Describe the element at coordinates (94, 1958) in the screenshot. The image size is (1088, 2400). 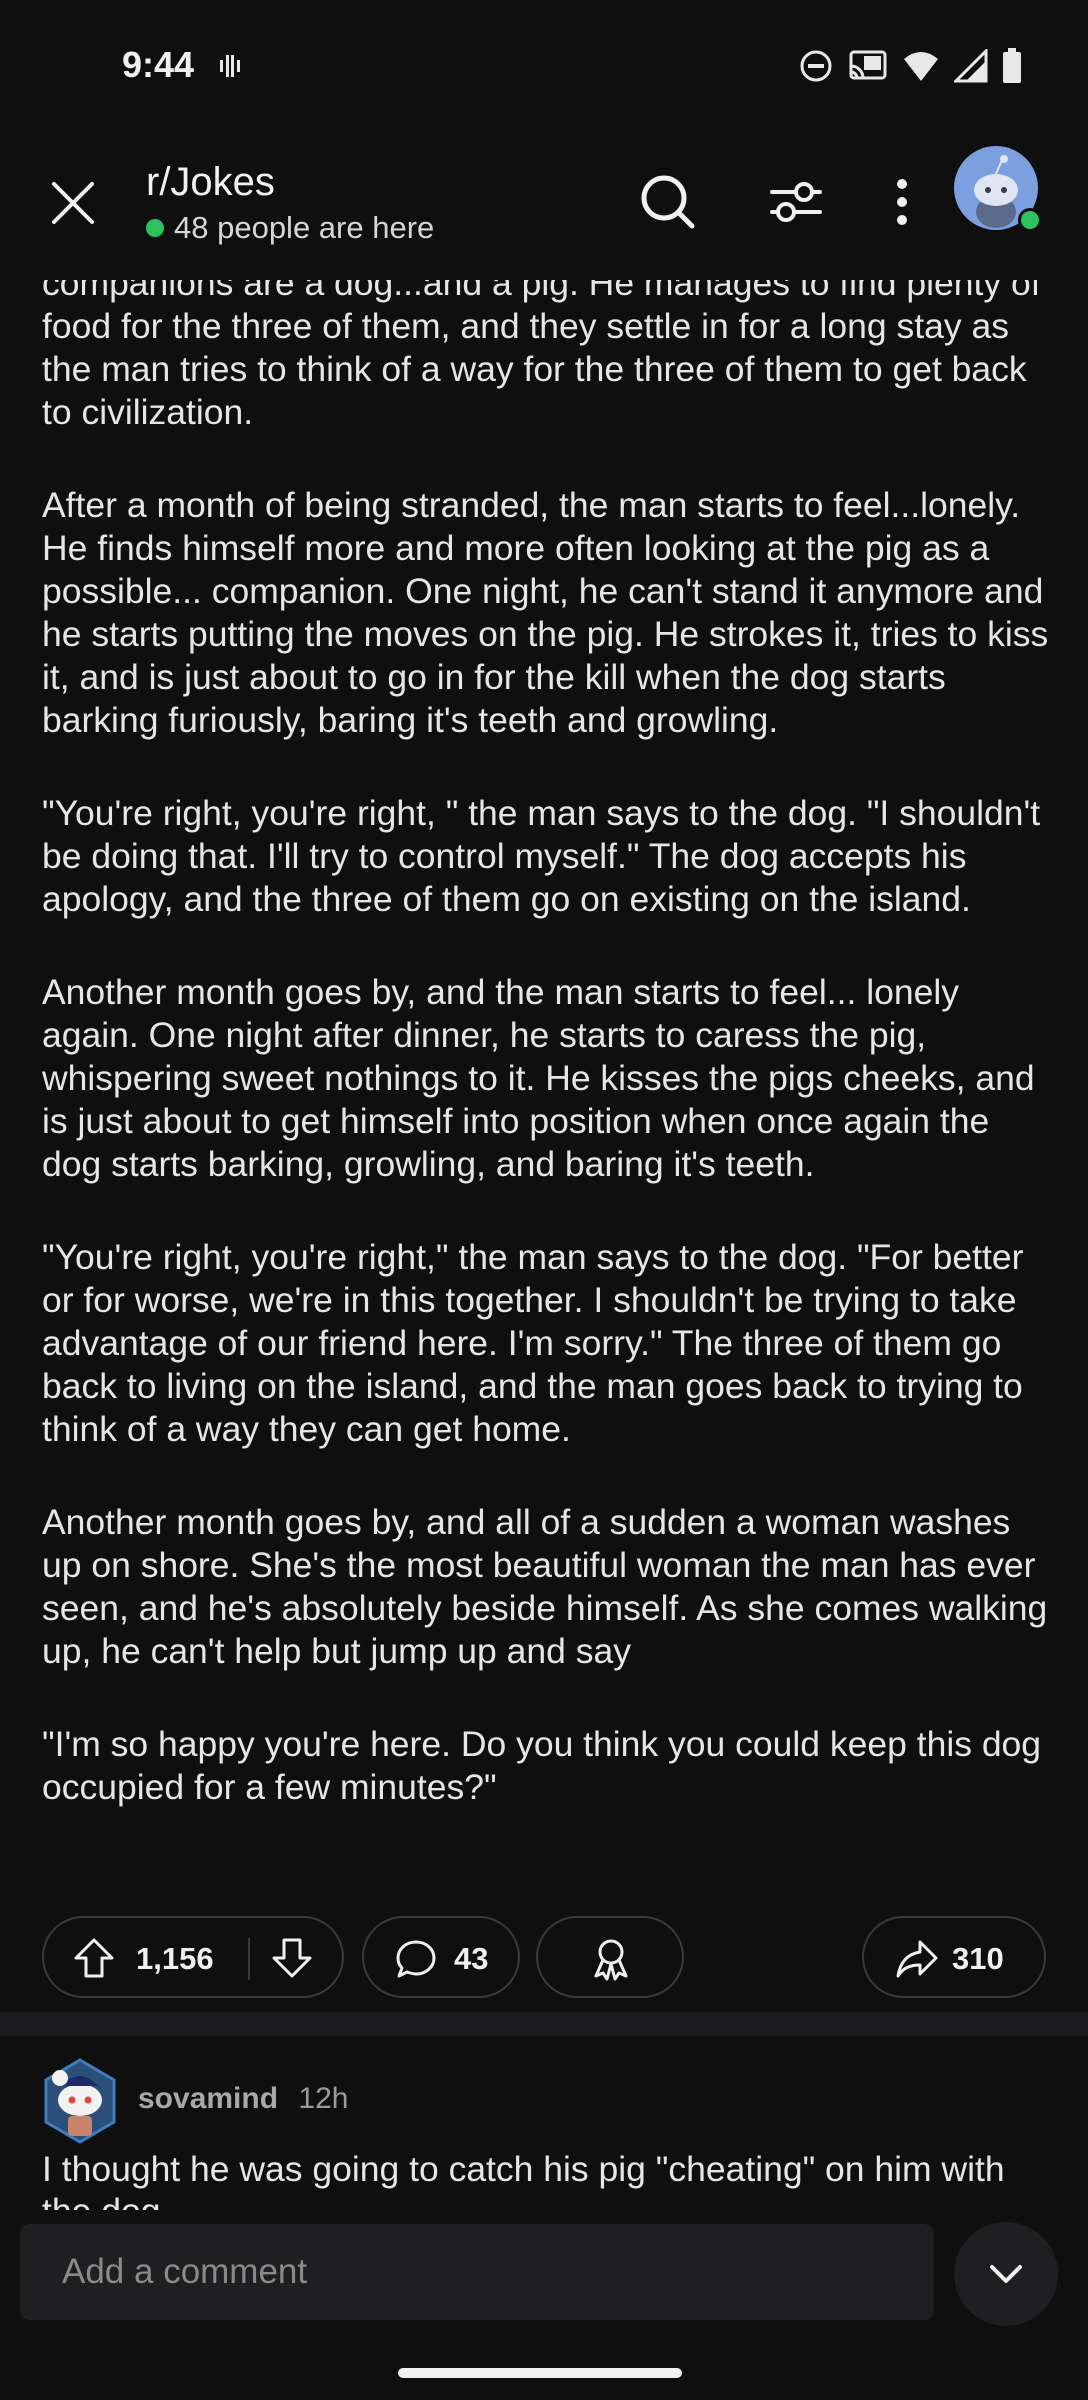
I see `upvote-icon` at that location.